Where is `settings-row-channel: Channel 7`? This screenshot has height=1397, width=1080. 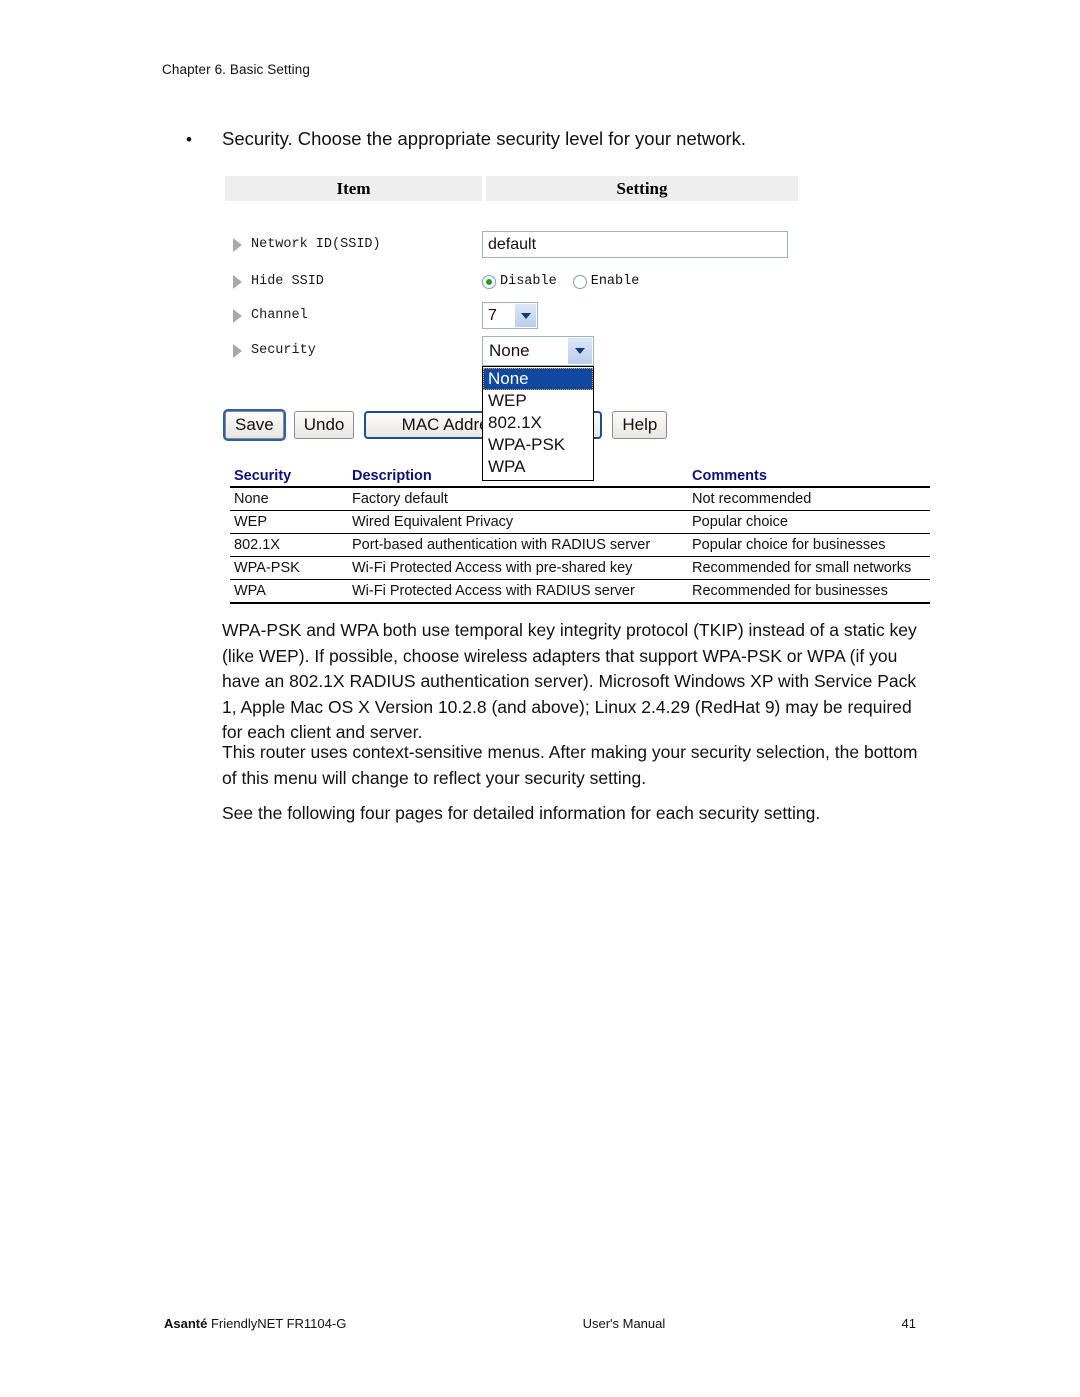
settings-row-channel: Channel 7 is located at coordinates (511, 315).